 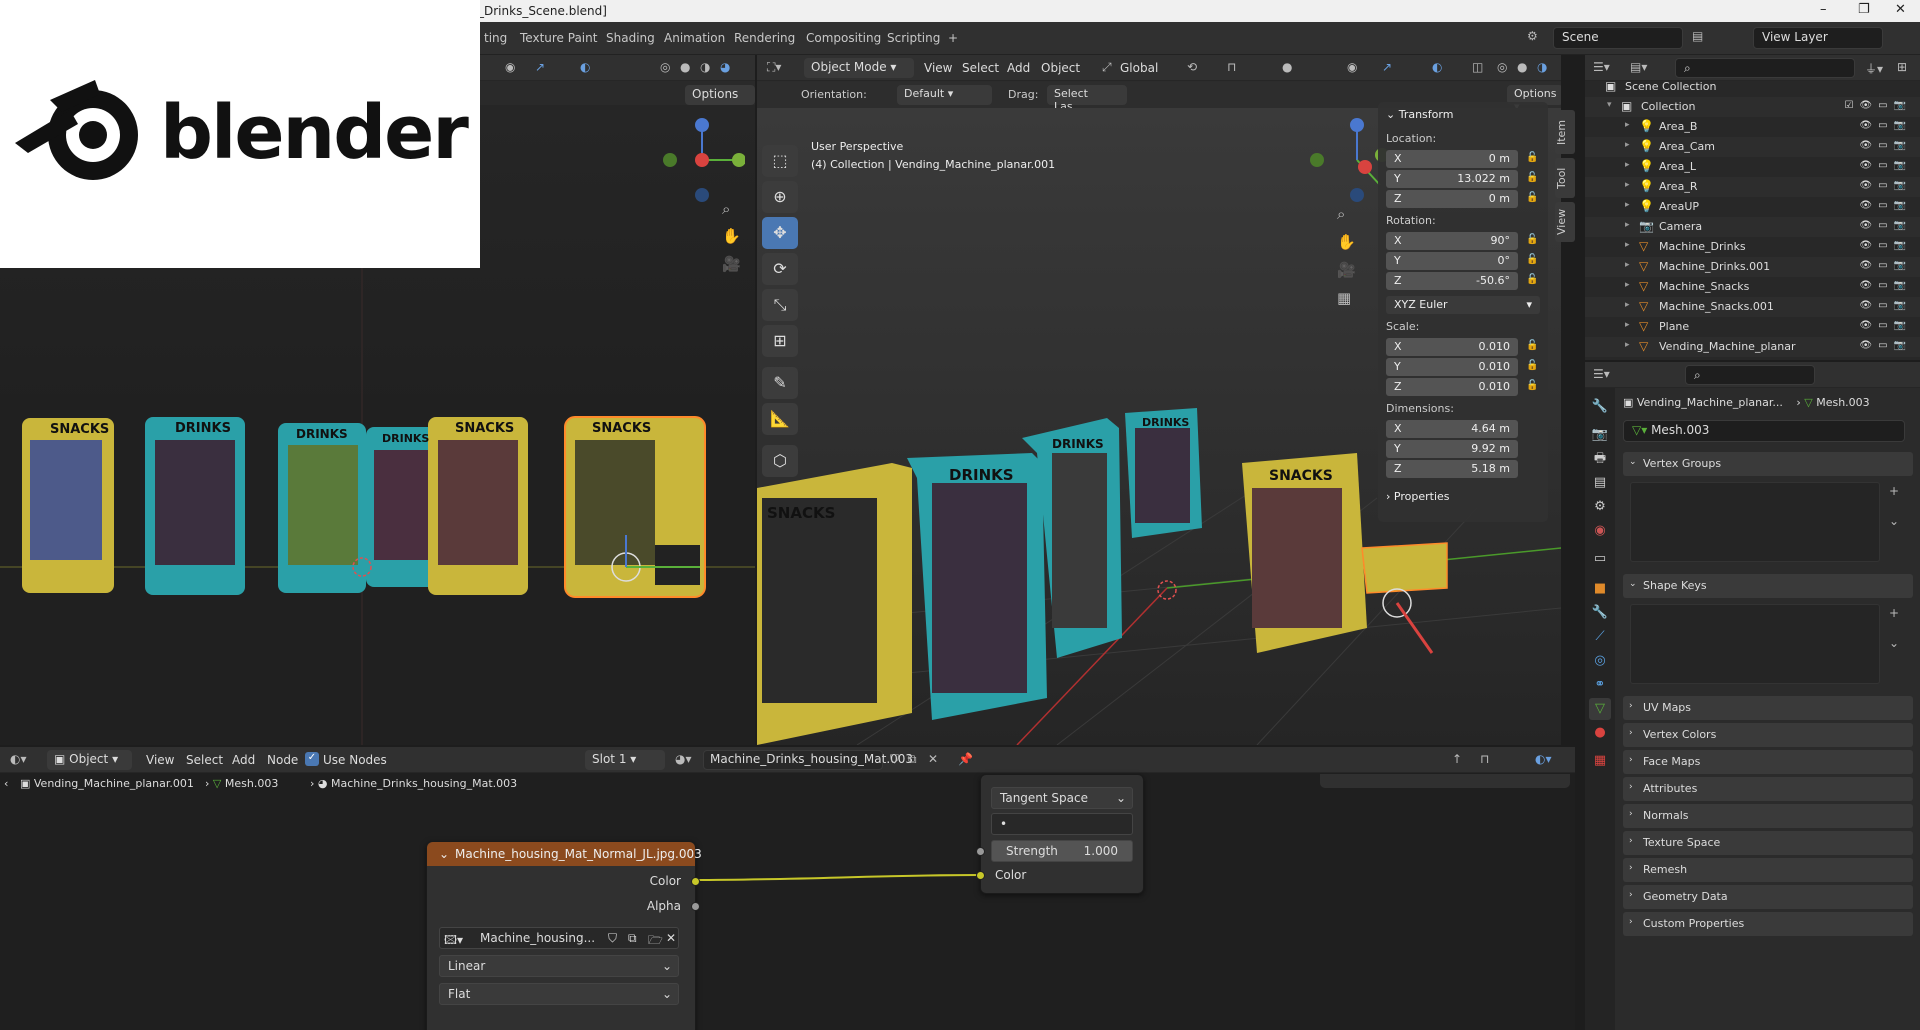 What do you see at coordinates (1768, 735) in the screenshot?
I see `properties-section-panel: › Vertex Colors` at bounding box center [1768, 735].